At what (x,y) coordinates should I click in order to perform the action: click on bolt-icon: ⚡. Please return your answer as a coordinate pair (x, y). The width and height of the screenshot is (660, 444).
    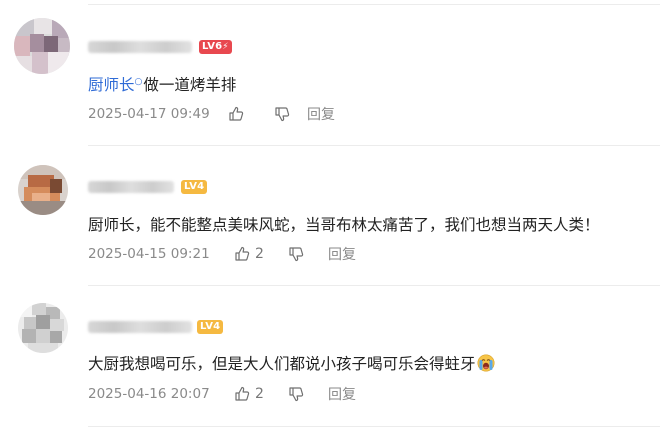
    Looking at the image, I should click on (225, 47).